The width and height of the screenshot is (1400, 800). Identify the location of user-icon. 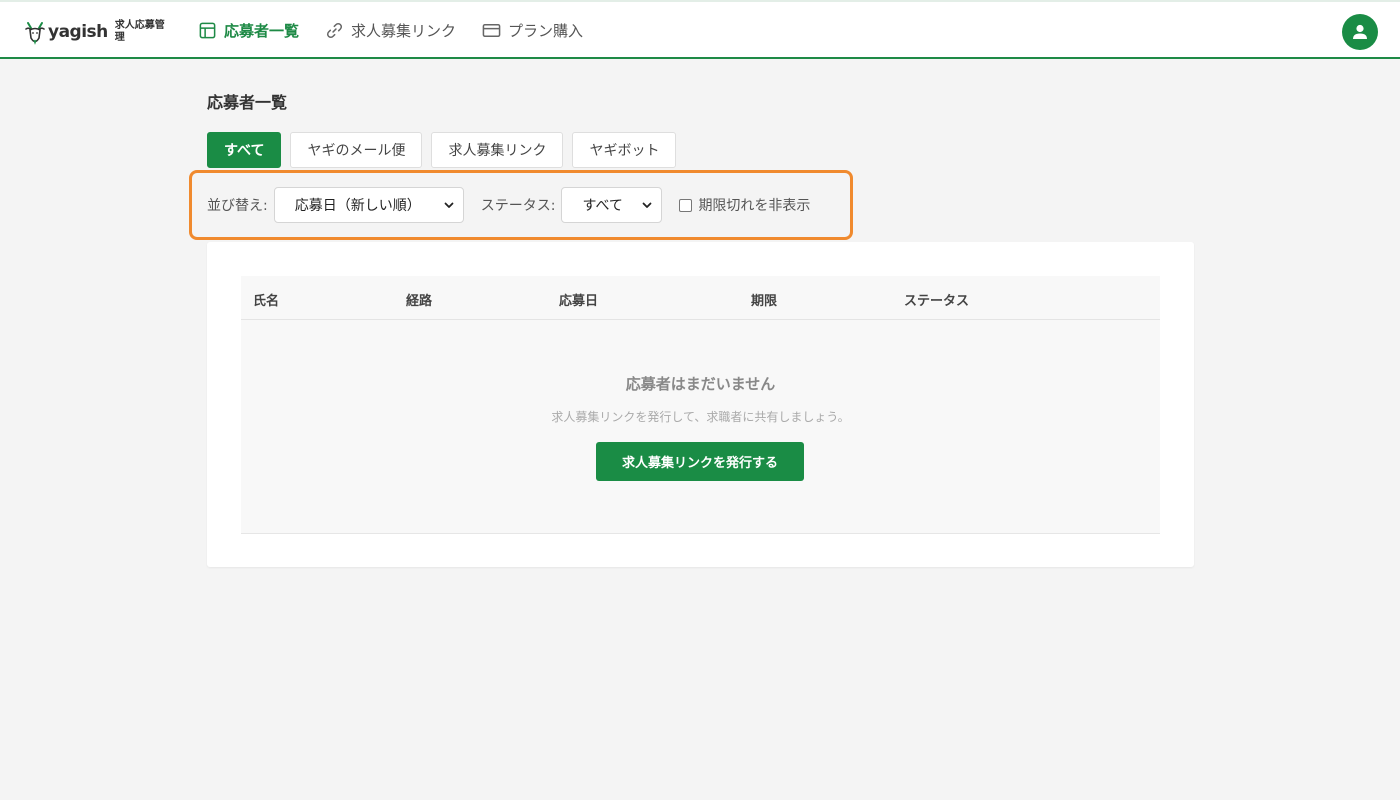
(1360, 31).